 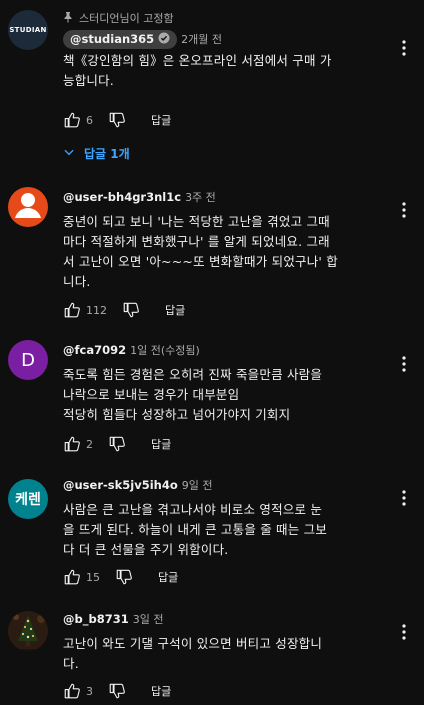 I want to click on like-count: 3, so click(x=89, y=691).